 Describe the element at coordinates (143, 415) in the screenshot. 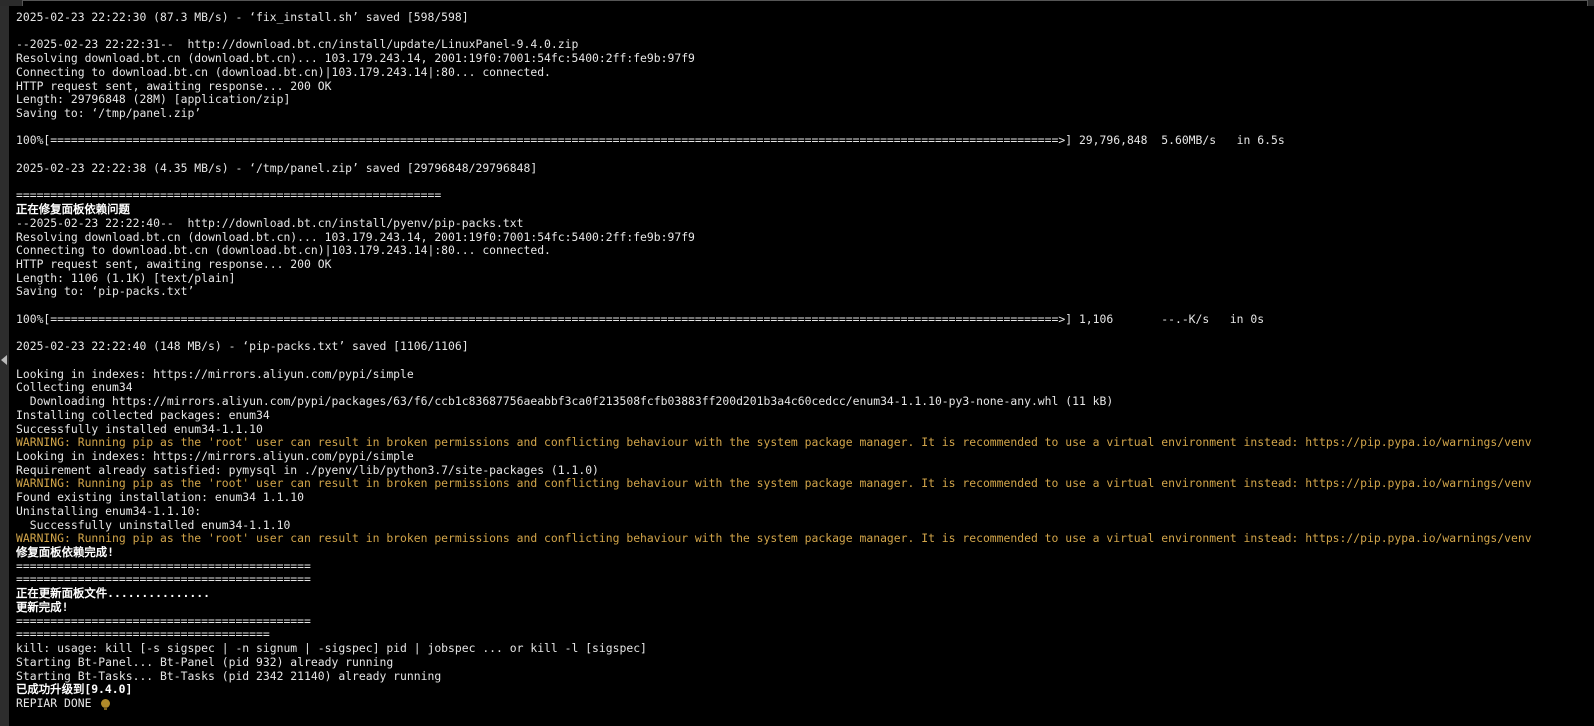

I see `line-text: Installing collected packages: enum34` at that location.